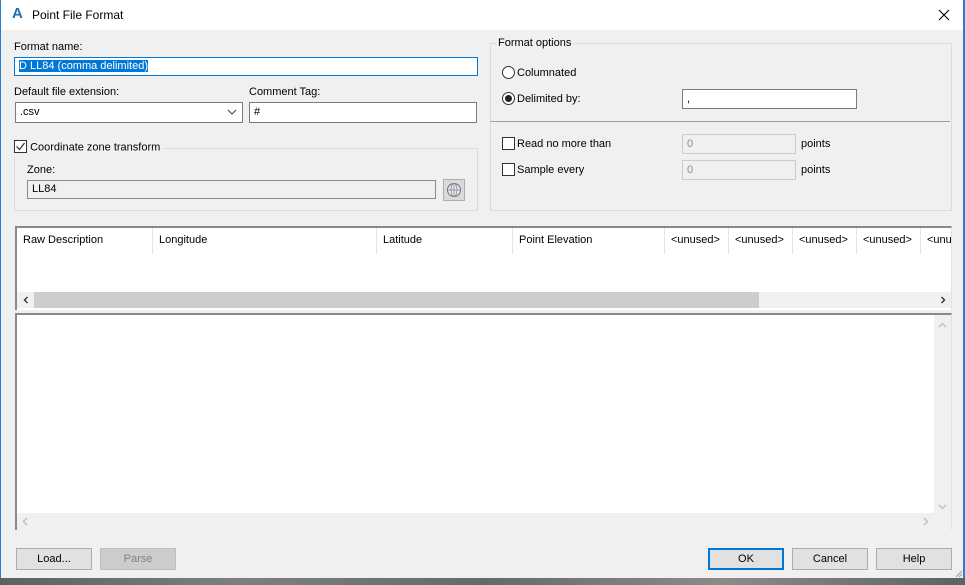 The image size is (965, 585). Describe the element at coordinates (445, 241) in the screenshot. I see `column-header: Latitude` at that location.